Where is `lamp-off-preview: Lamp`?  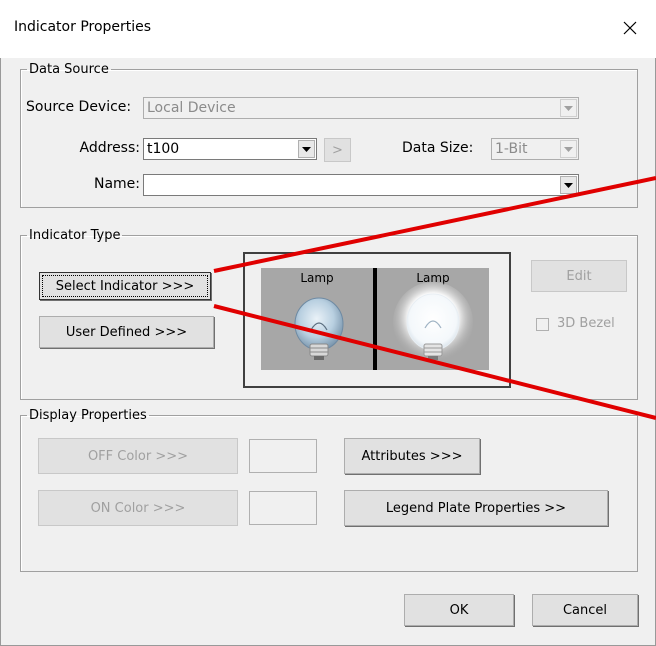 lamp-off-preview: Lamp is located at coordinates (317, 319).